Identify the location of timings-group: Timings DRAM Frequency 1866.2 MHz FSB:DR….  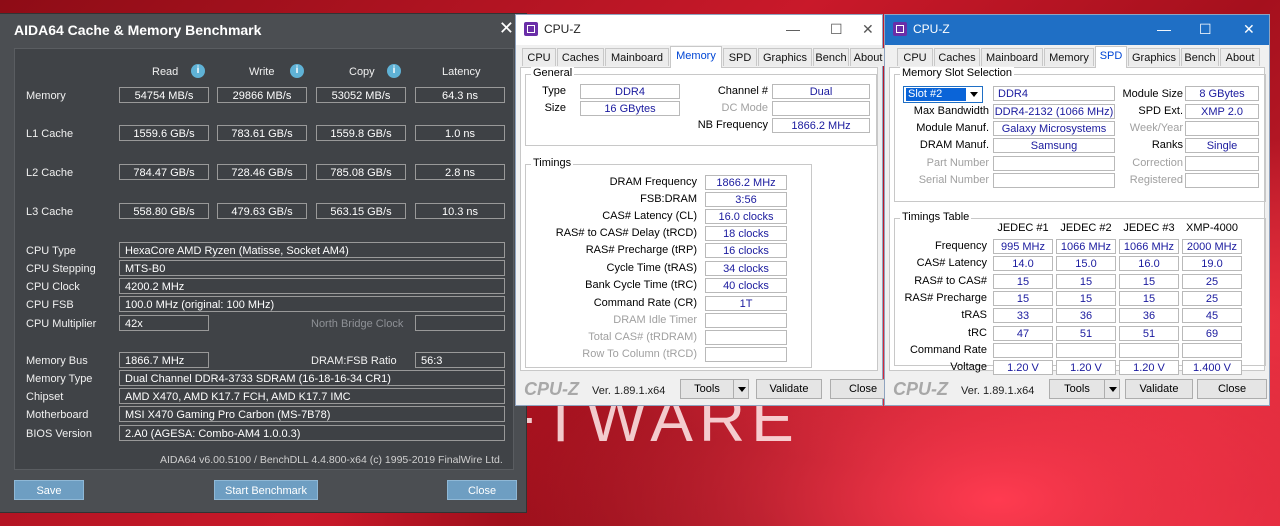
(668, 262).